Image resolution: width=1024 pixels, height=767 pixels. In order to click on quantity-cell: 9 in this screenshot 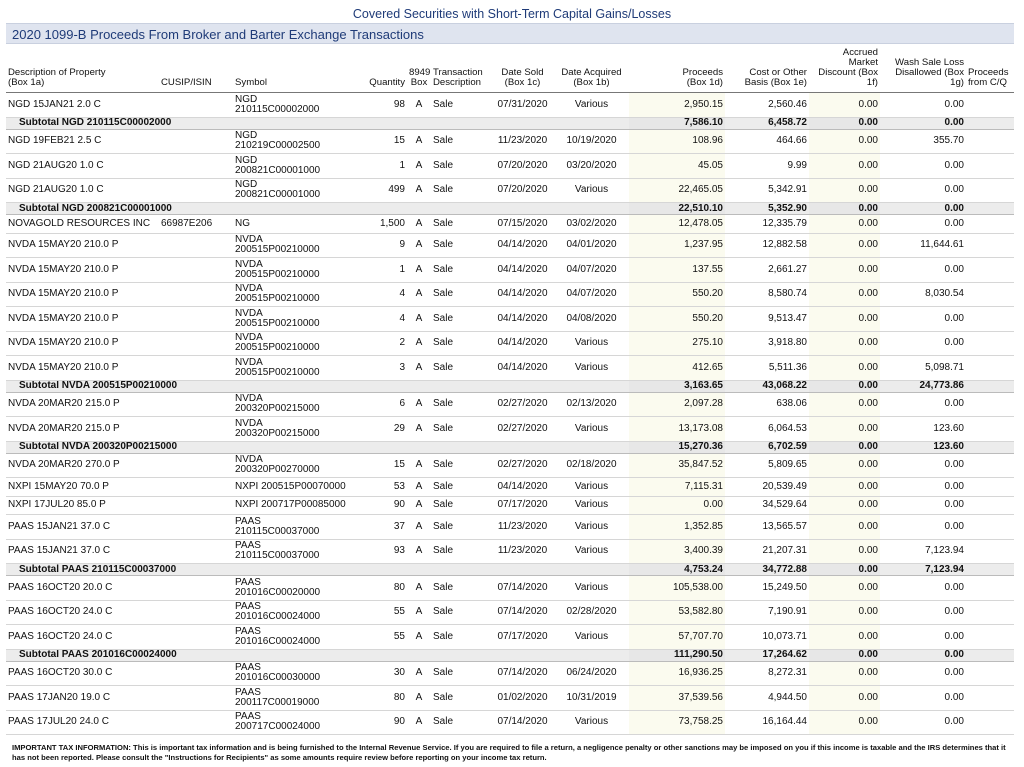, I will do `click(379, 245)`.